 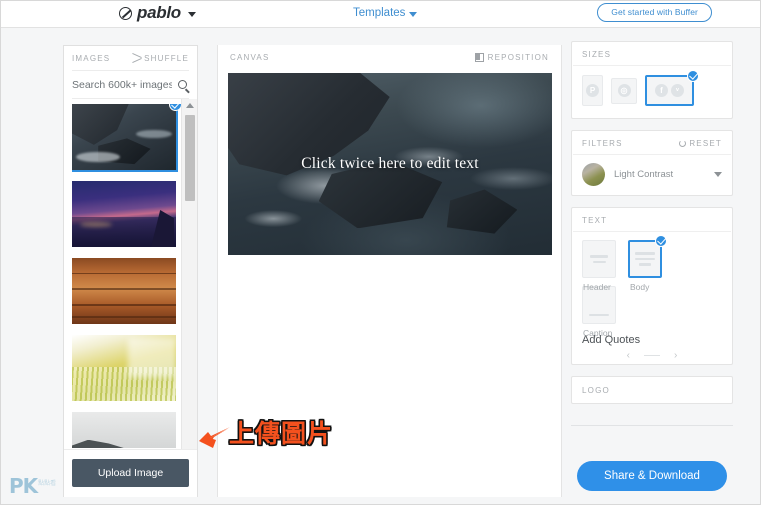 I want to click on get-started-with-buffer-button: Get started with Buffer, so click(x=654, y=12).